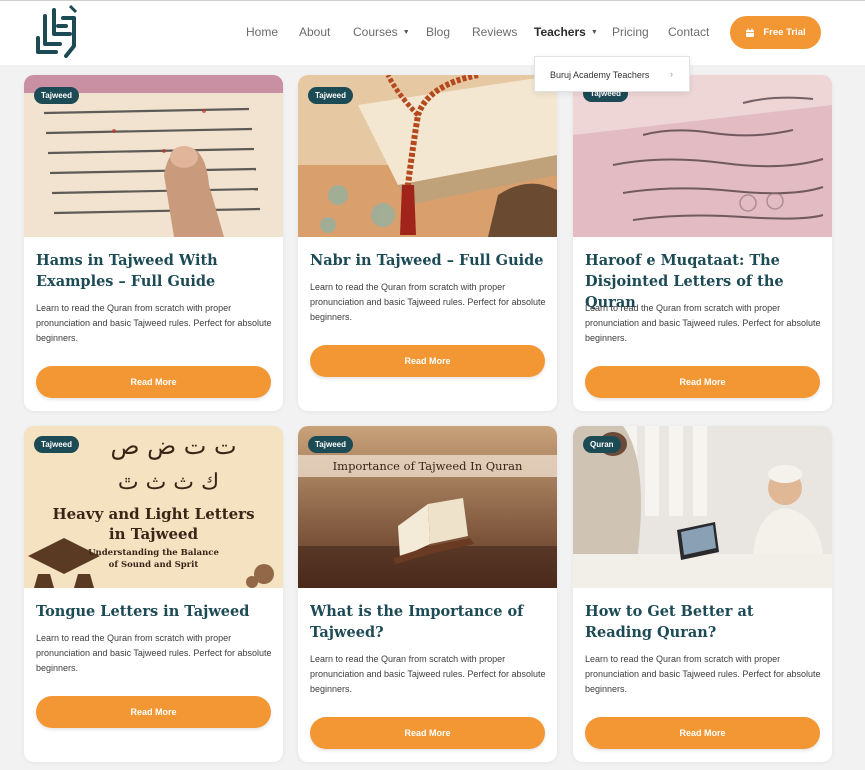  Describe the element at coordinates (153, 514) in the screenshot. I see `image-heading-line1: Heavy and Light Letters` at that location.